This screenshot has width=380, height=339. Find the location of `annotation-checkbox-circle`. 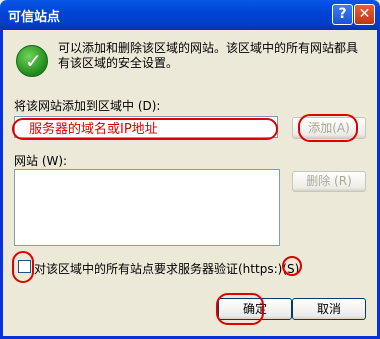

annotation-checkbox-circle is located at coordinates (23, 267).